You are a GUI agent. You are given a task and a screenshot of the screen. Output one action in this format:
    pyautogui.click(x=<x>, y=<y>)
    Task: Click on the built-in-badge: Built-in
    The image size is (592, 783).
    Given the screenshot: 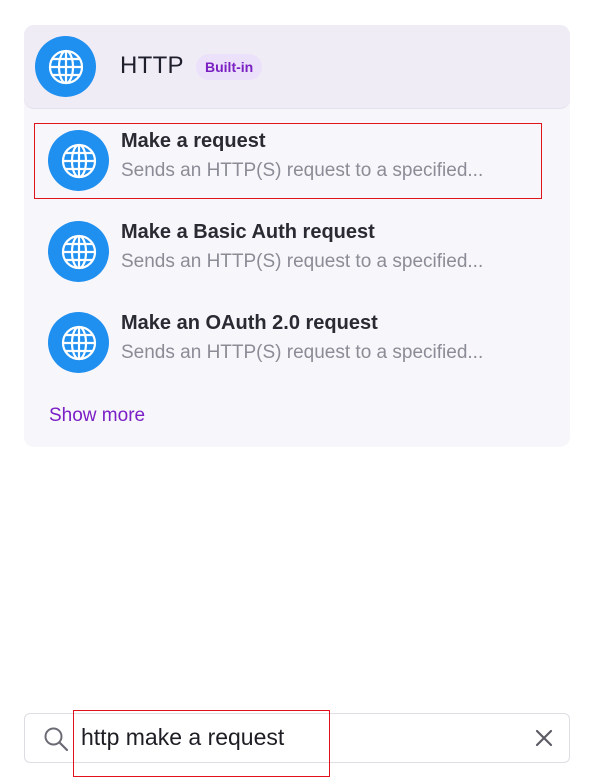 What is the action you would take?
    pyautogui.click(x=229, y=67)
    